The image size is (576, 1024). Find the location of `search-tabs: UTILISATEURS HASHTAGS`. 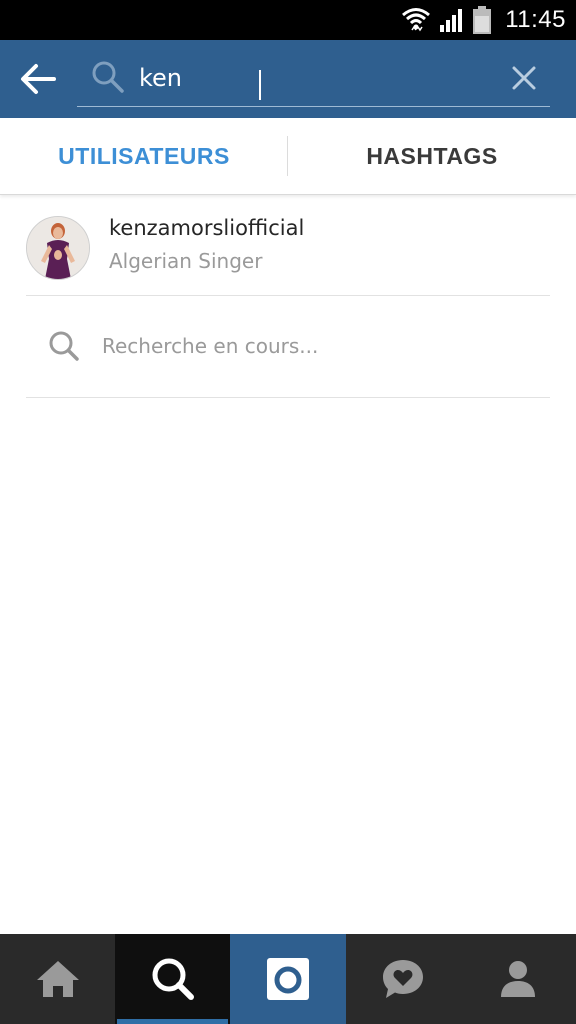

search-tabs: UTILISATEURS HASHTAGS is located at coordinates (288, 156).